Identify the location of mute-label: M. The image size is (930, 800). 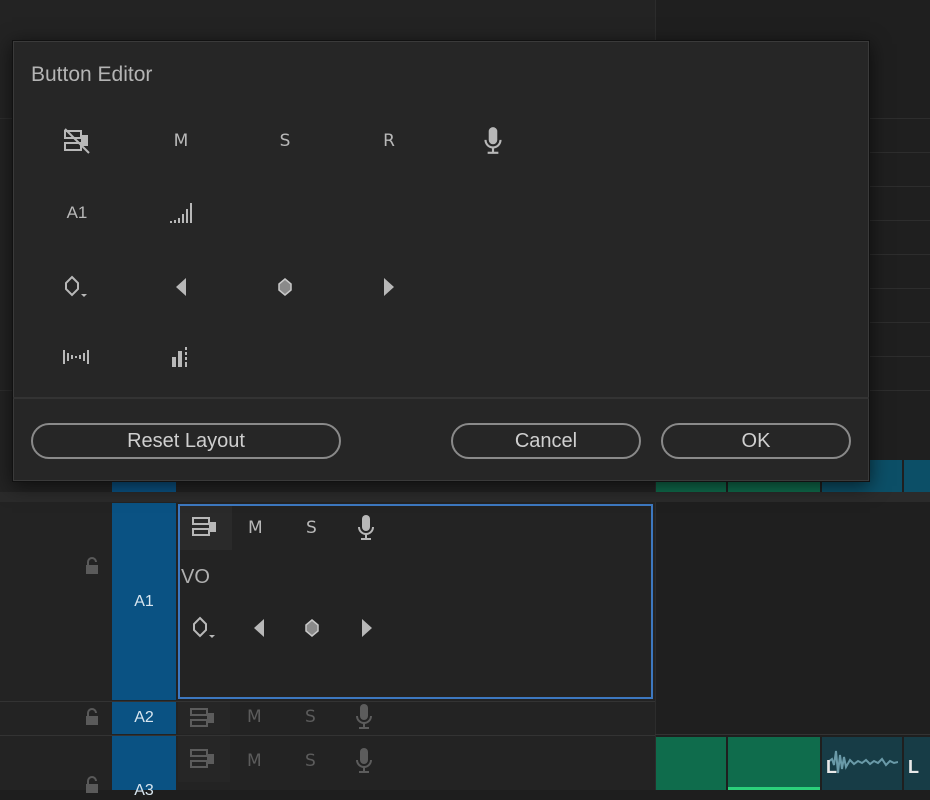
(181, 141).